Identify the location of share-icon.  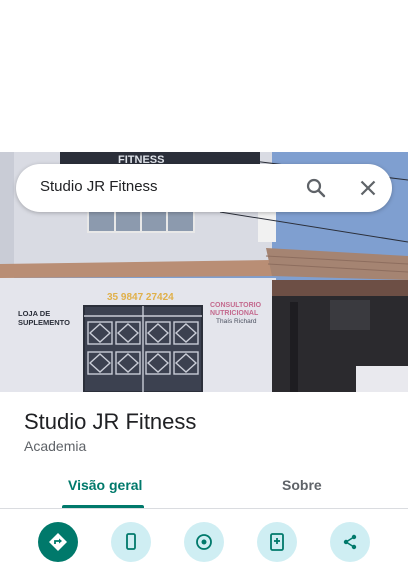
(350, 542).